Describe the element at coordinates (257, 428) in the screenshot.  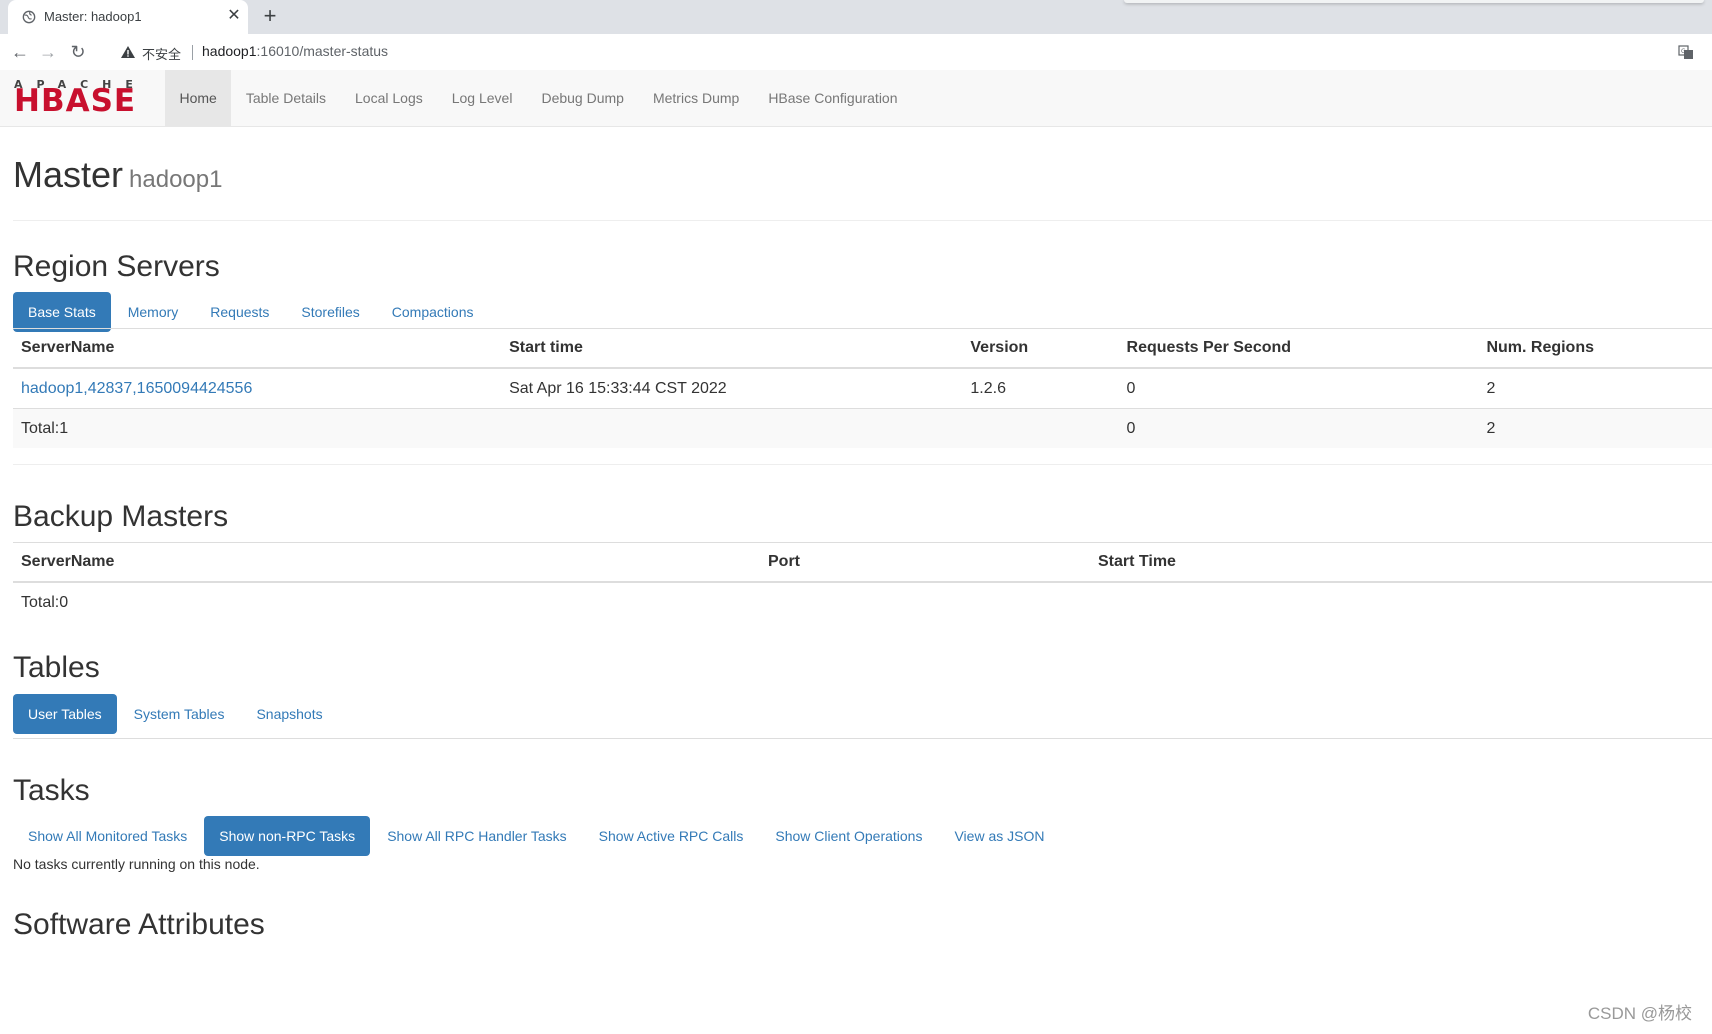
I see `total-cell: Total:1` at that location.